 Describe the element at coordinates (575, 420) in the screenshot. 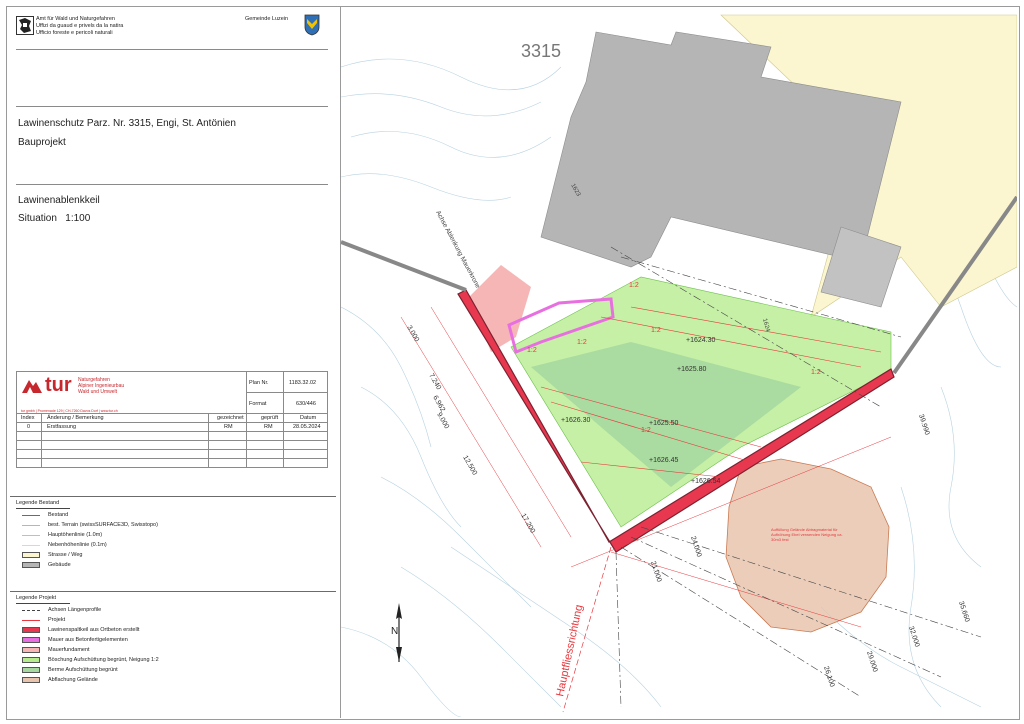

I see `level-label: +1626.30` at that location.